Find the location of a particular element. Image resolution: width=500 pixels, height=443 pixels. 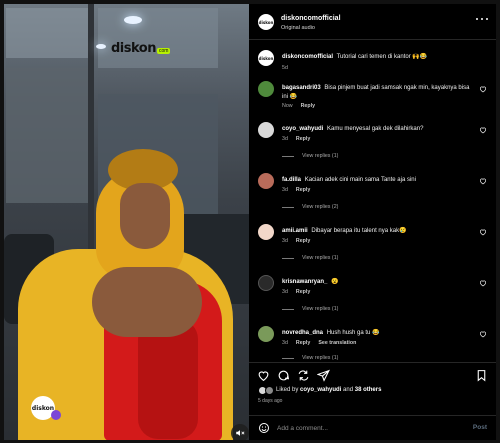

creator-badge-label: diskon is located at coordinates (43, 408).